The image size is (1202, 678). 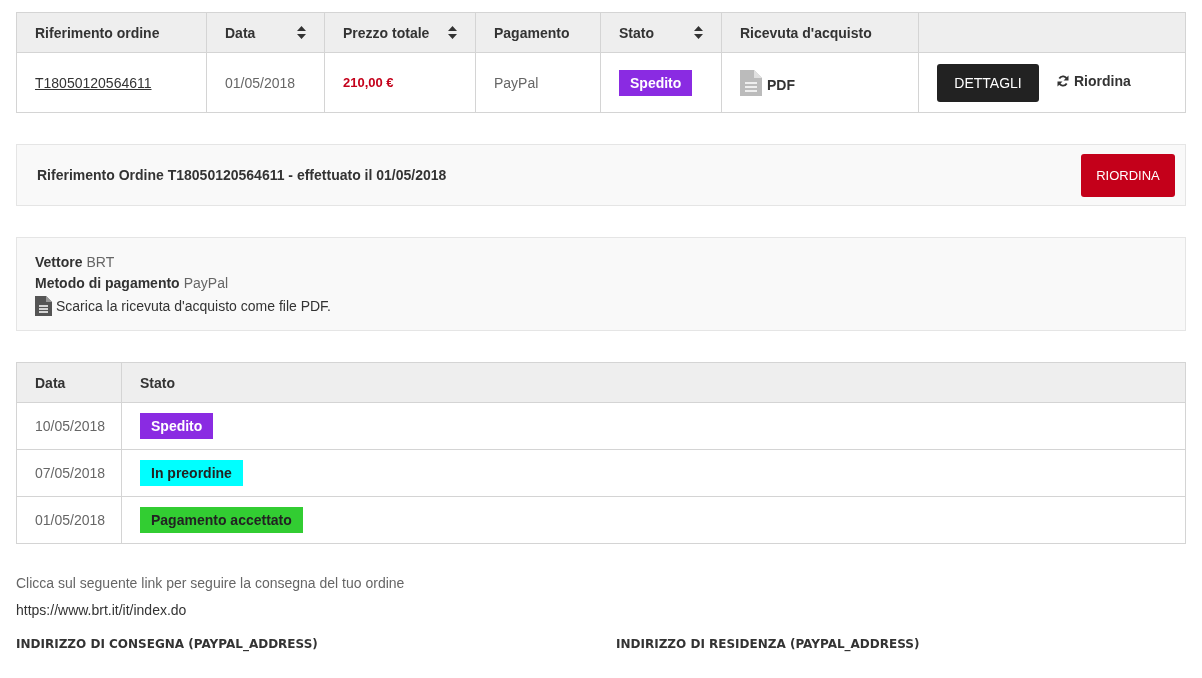 I want to click on table-cell: PayPal, so click(x=538, y=82).